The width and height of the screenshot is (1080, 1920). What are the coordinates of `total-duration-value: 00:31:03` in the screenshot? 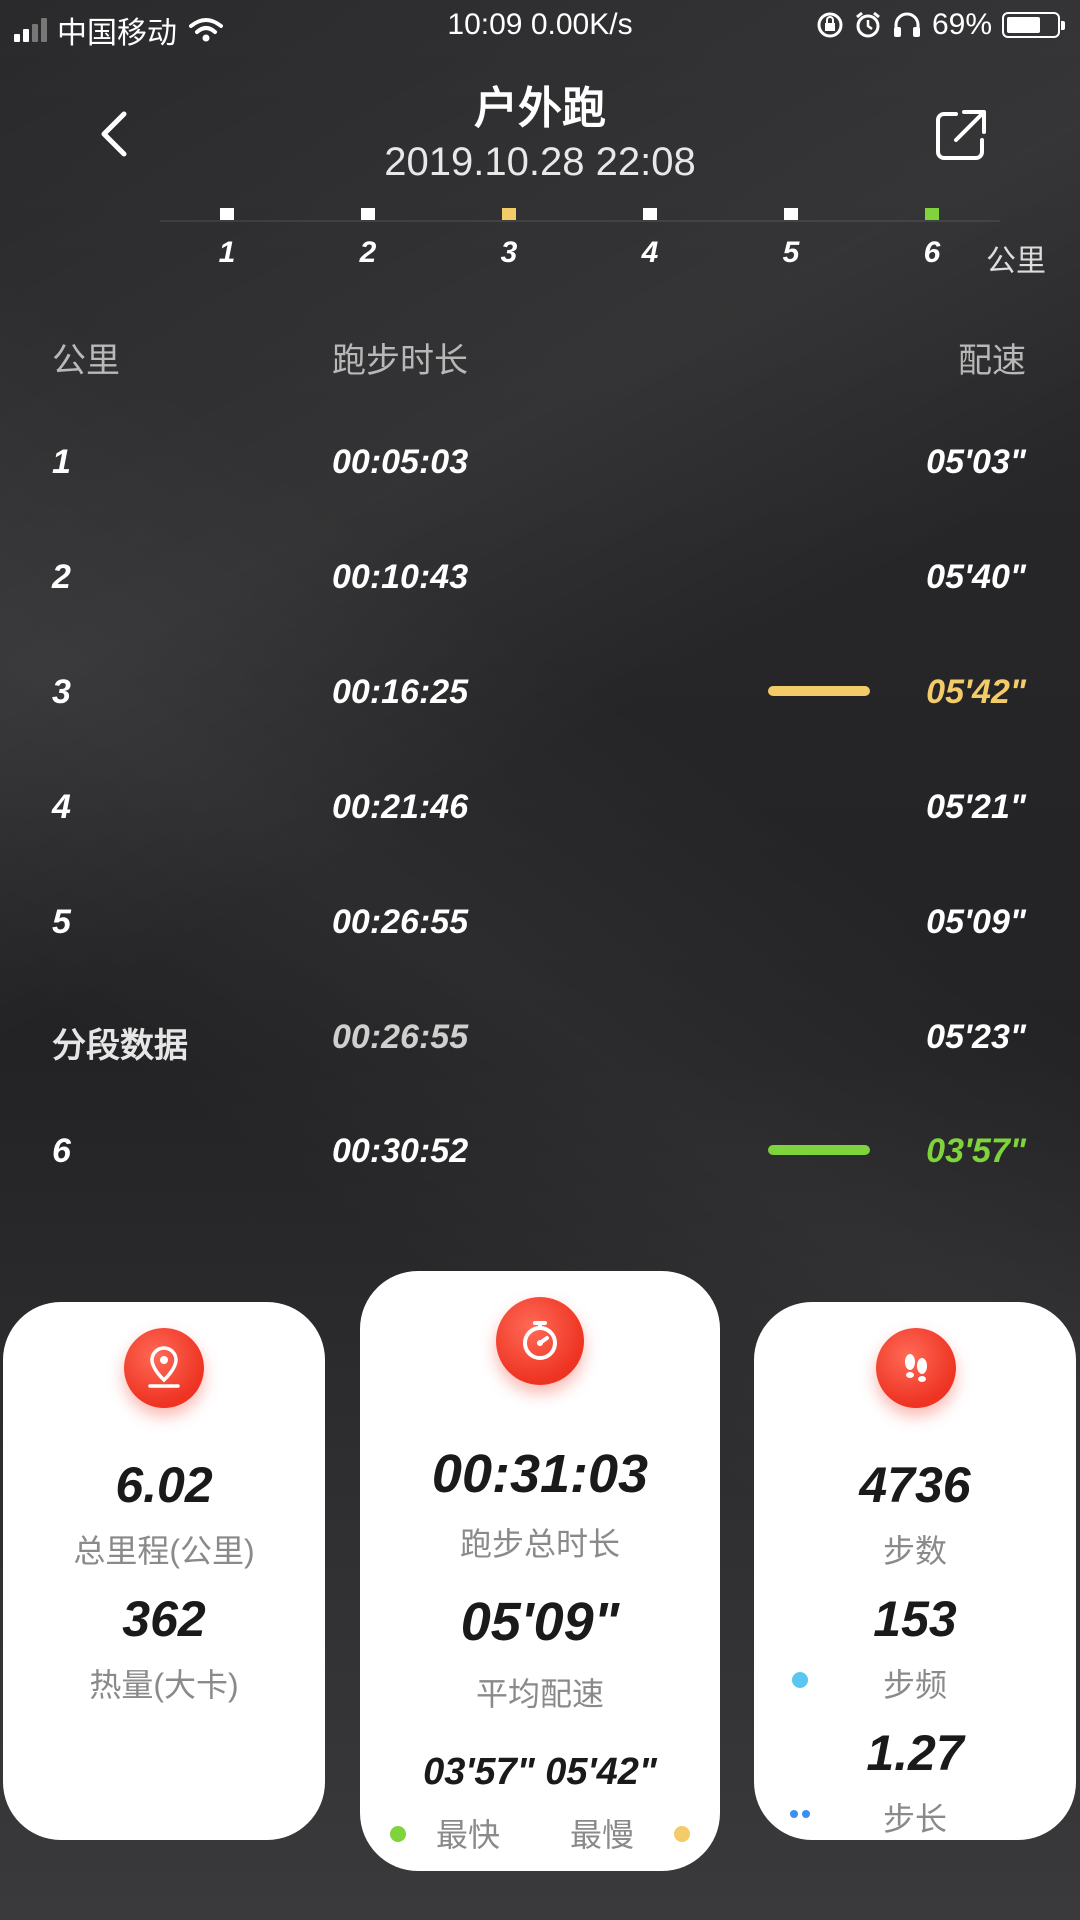 It's located at (540, 1474).